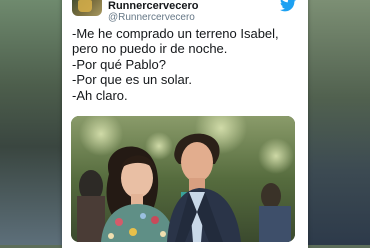 The width and height of the screenshot is (370, 248). Describe the element at coordinates (119, 64) in the screenshot. I see `tweet-line: -Por qué Pablo?` at that location.